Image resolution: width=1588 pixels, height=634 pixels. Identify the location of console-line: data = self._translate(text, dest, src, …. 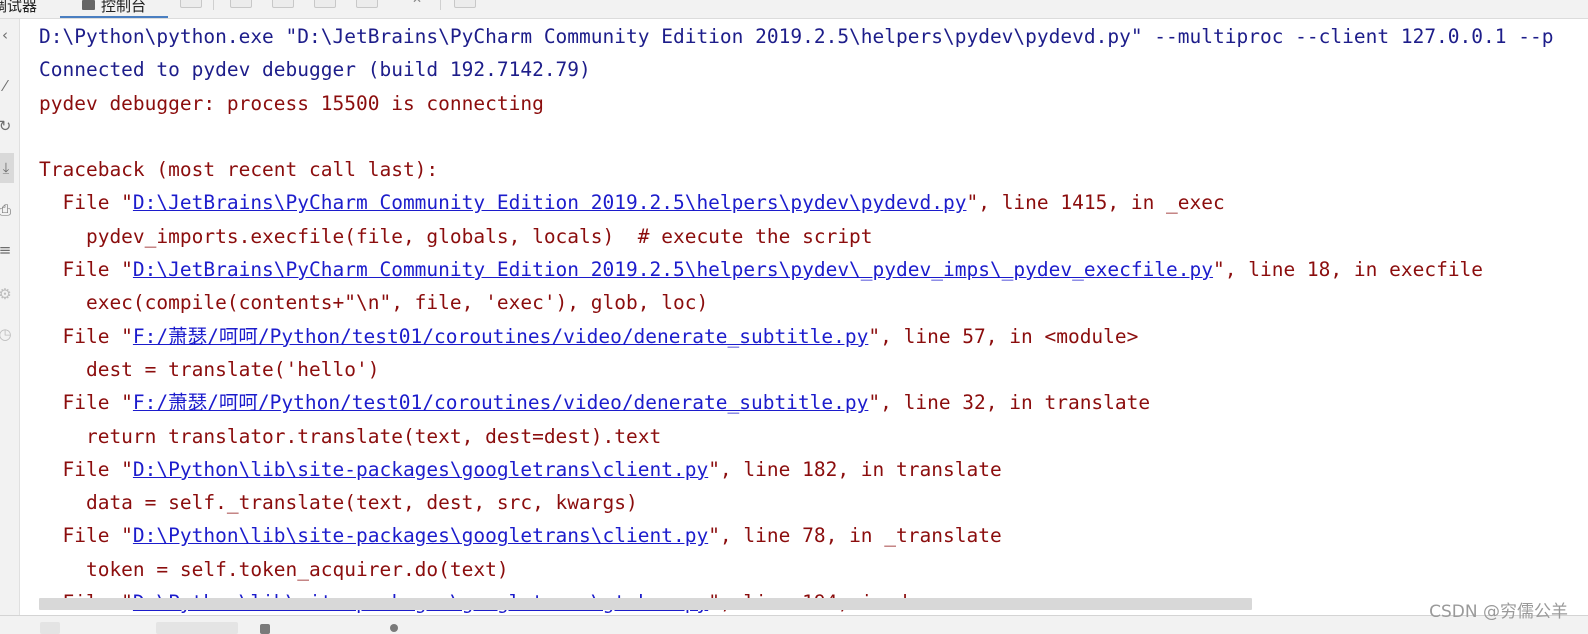
(813, 502).